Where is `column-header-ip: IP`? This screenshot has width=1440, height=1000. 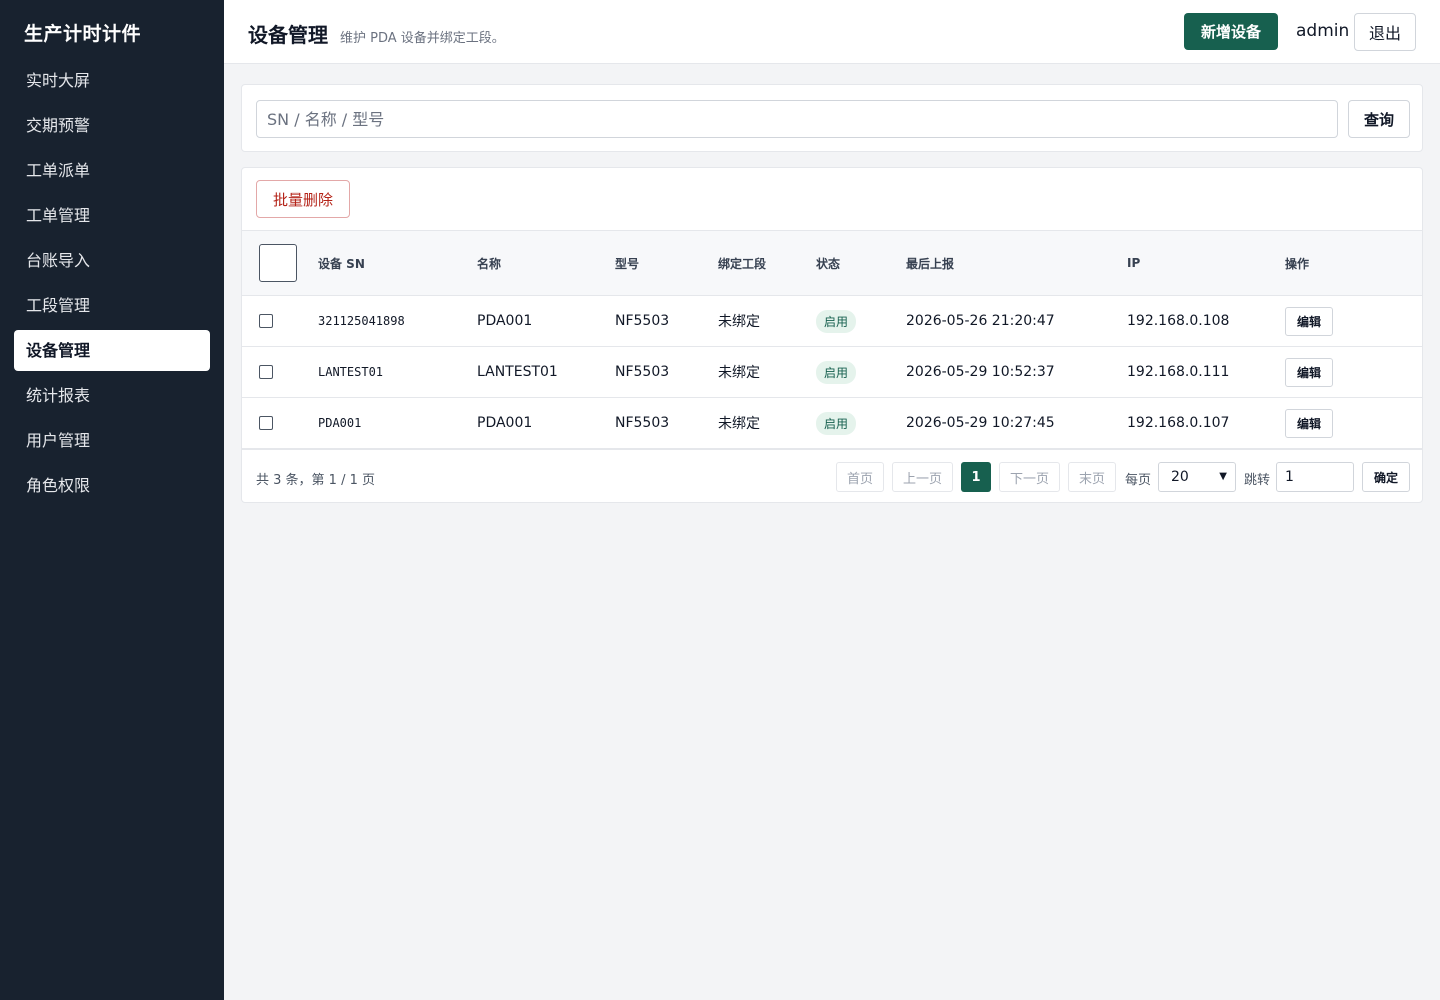
column-header-ip: IP is located at coordinates (1206, 263).